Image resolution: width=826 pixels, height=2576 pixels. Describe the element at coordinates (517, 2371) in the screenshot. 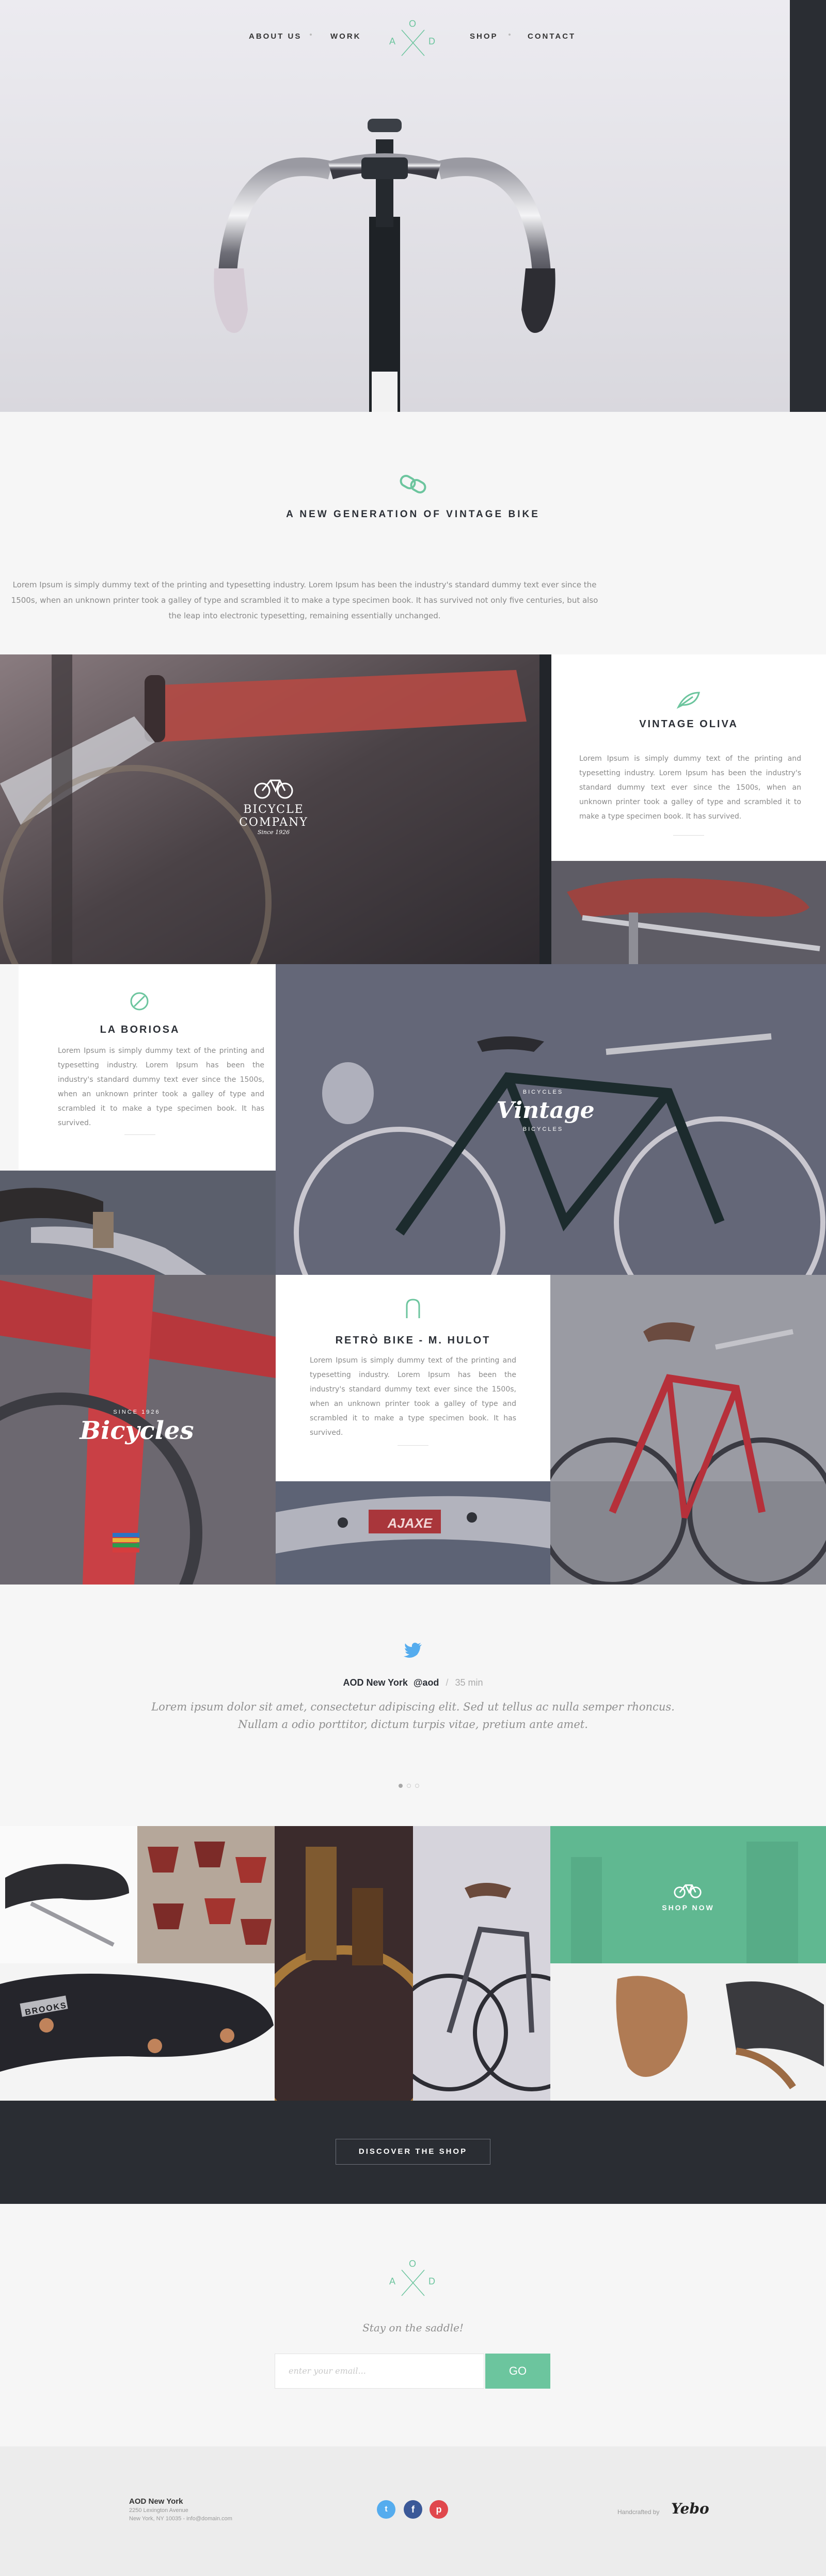

I see `go-button: GO` at that location.